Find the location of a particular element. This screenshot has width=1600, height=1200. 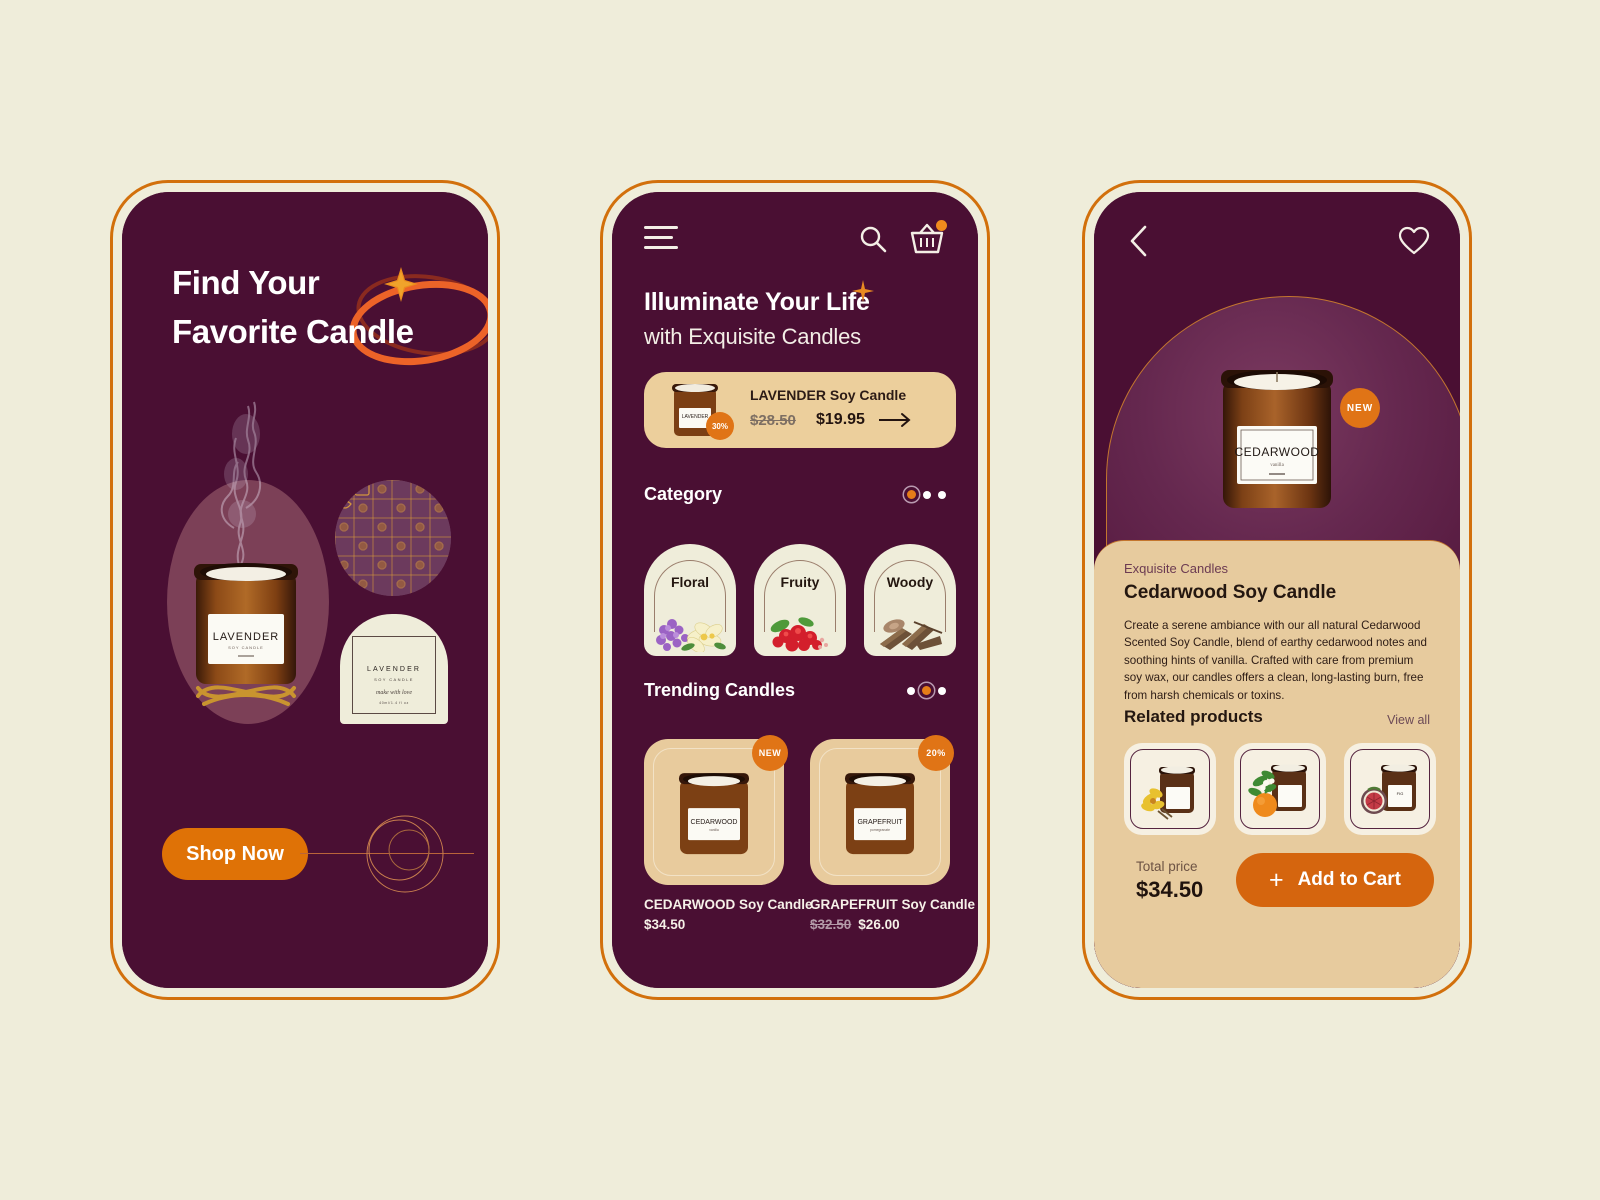

trending-badge: NEW is located at coordinates (770, 753).